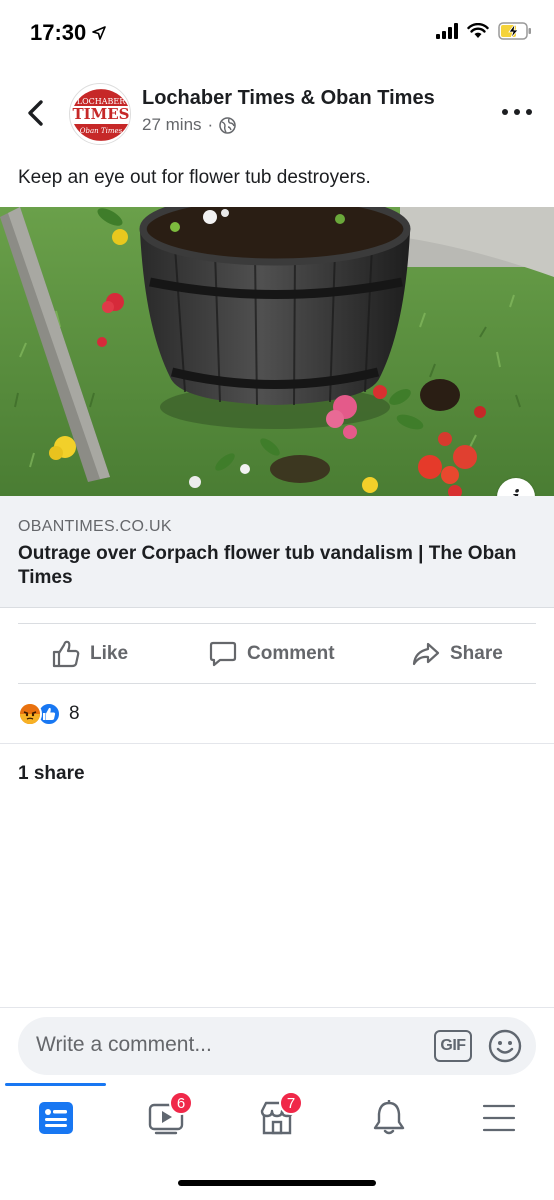 This screenshot has width=554, height=1200. What do you see at coordinates (95, 526) in the screenshot?
I see `link-domain: OBANTIMES.CO.UK` at bounding box center [95, 526].